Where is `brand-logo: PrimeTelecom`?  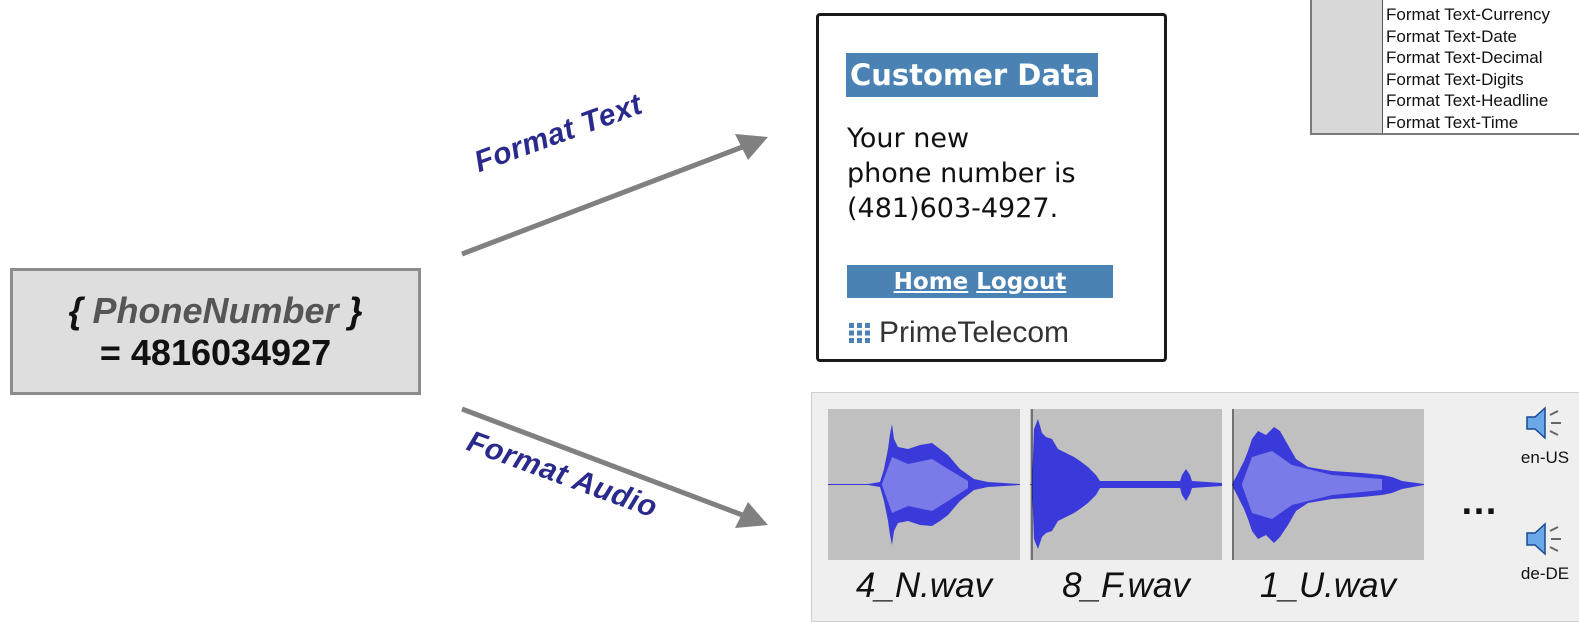
brand-logo: PrimeTelecom is located at coordinates (959, 333).